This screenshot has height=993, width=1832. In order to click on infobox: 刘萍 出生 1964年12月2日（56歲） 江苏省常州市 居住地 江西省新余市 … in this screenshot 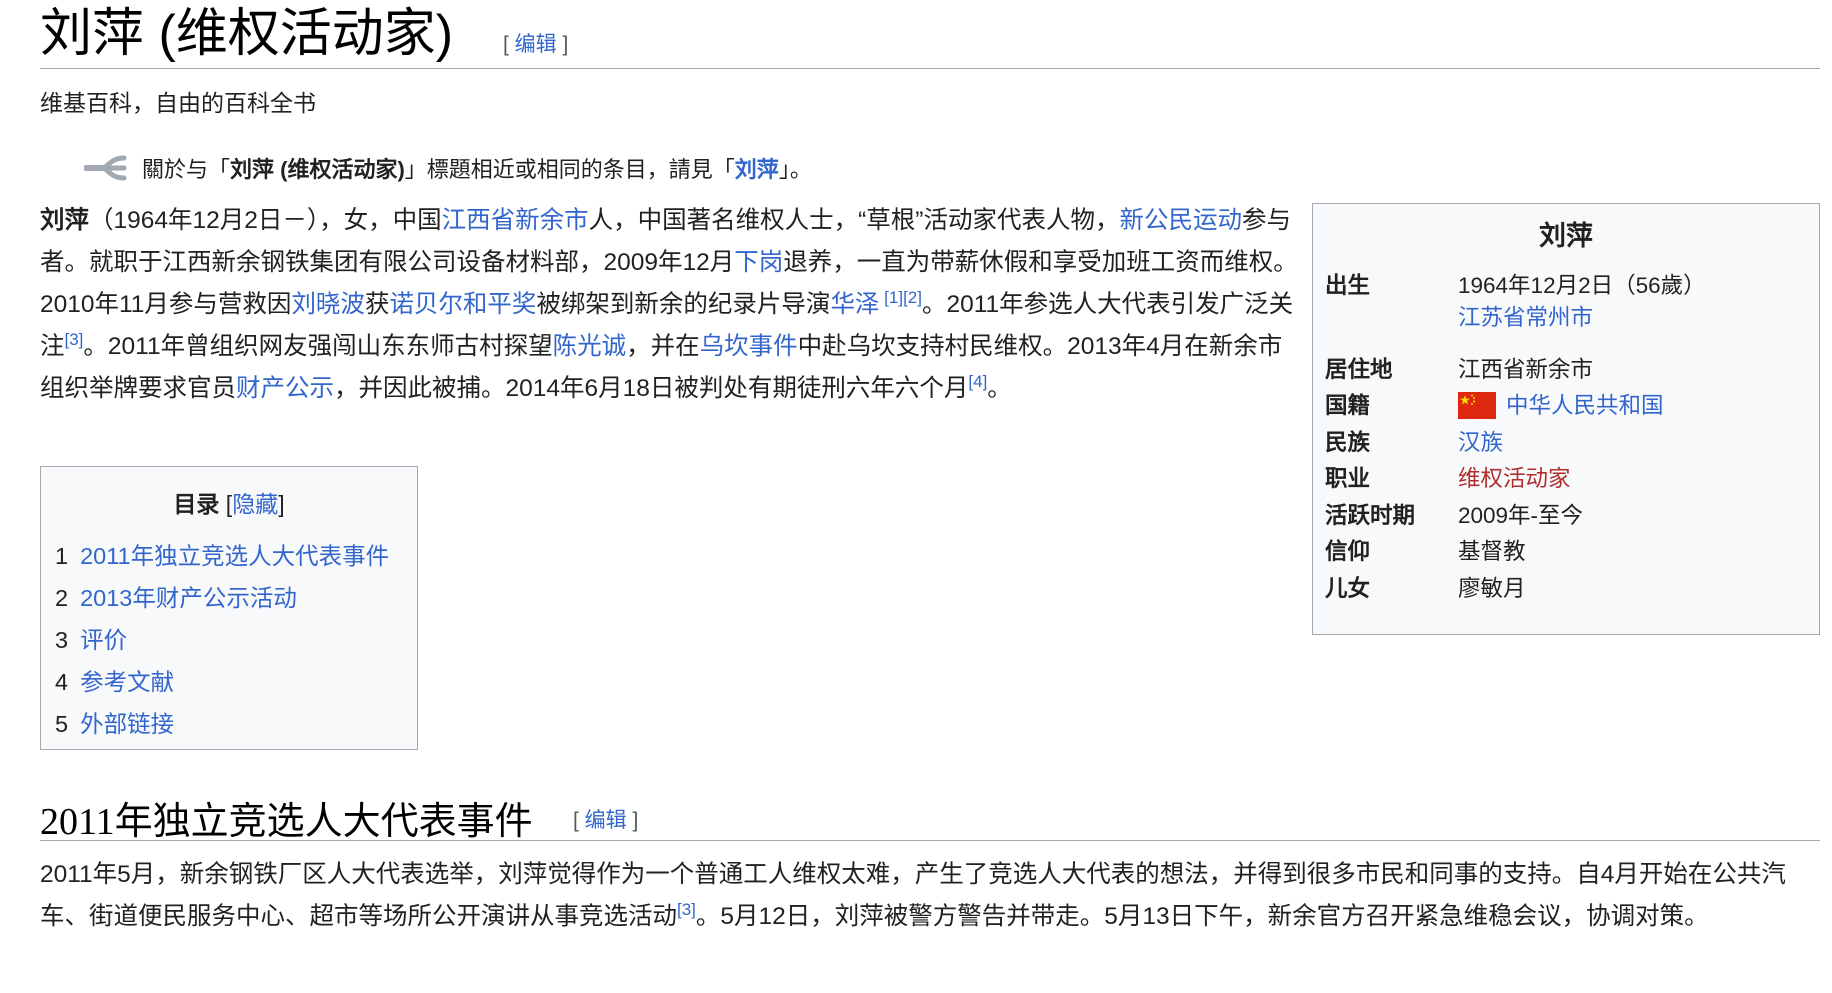, I will do `click(1566, 419)`.